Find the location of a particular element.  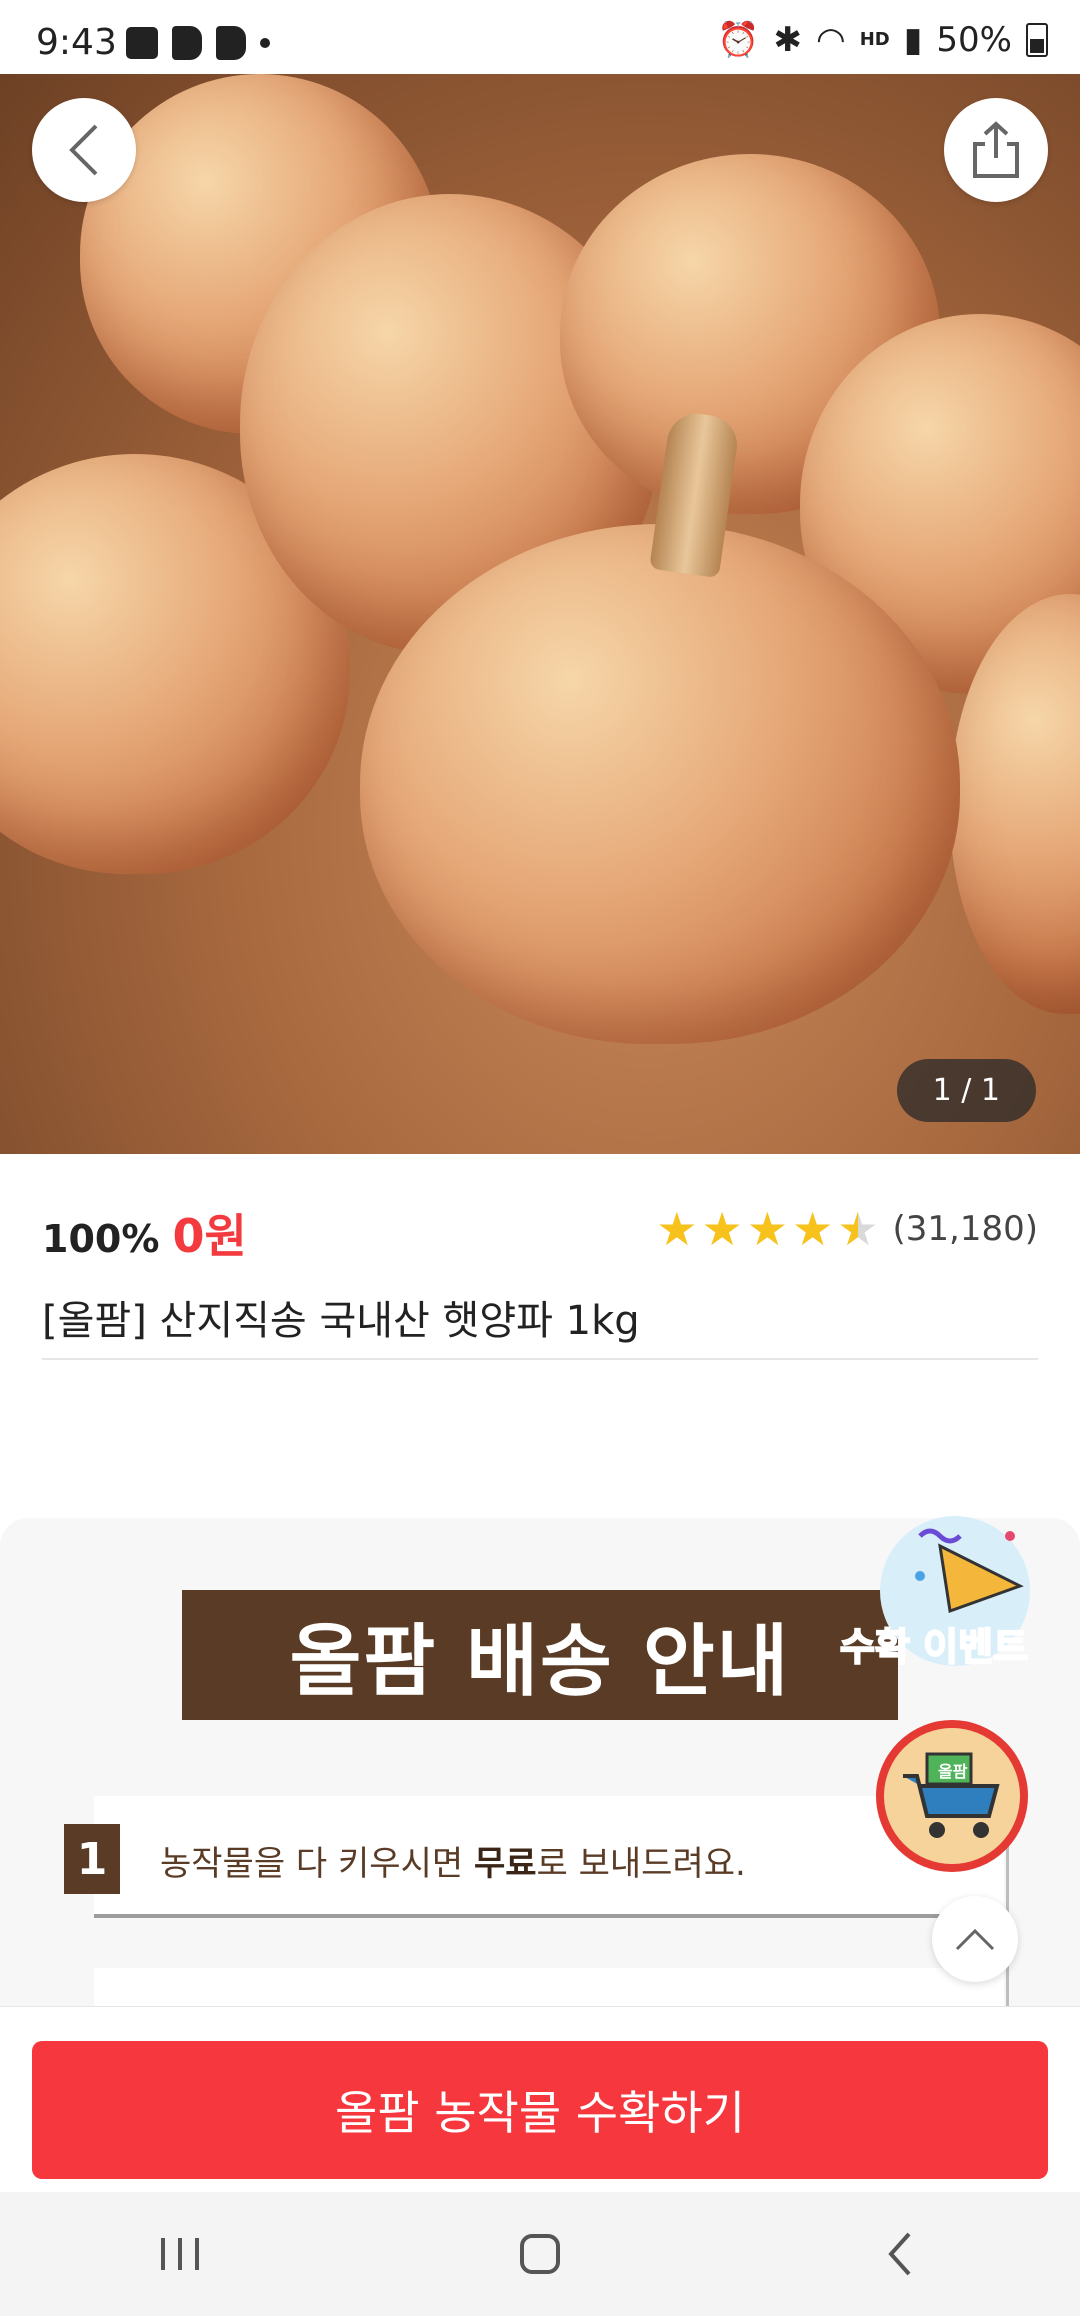

guide-step: 1 농작물을 다 키우시면 무료로 보내드려요. is located at coordinates (534, 1857).